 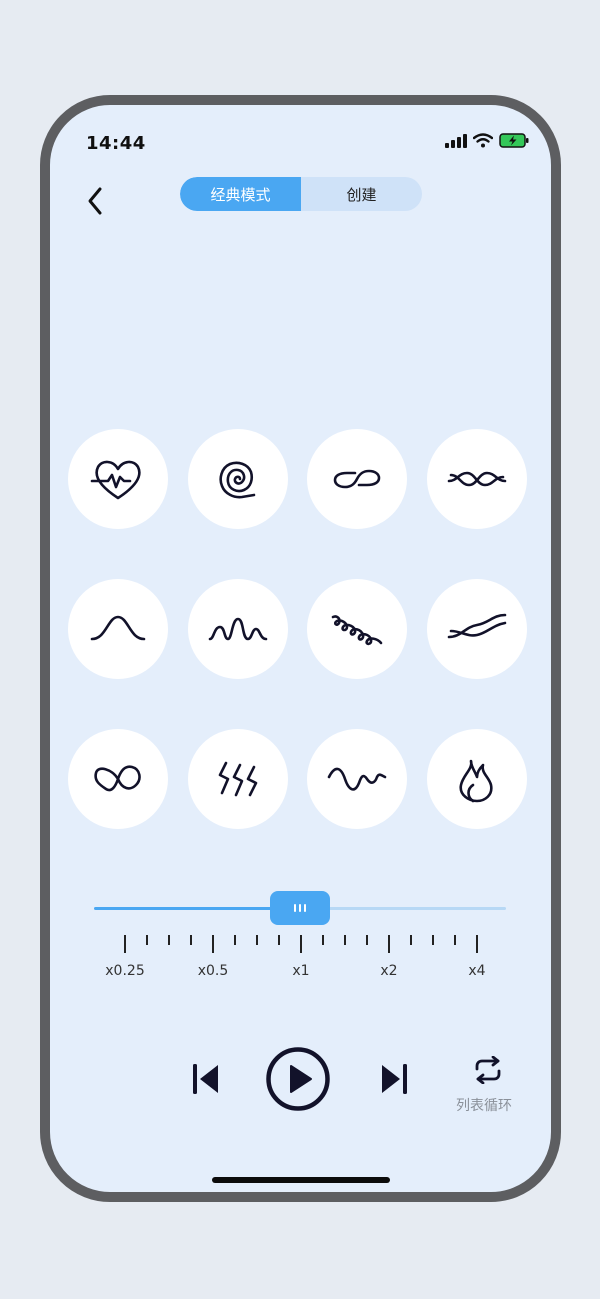 I want to click on coil-loops-icon, so click(x=357, y=630).